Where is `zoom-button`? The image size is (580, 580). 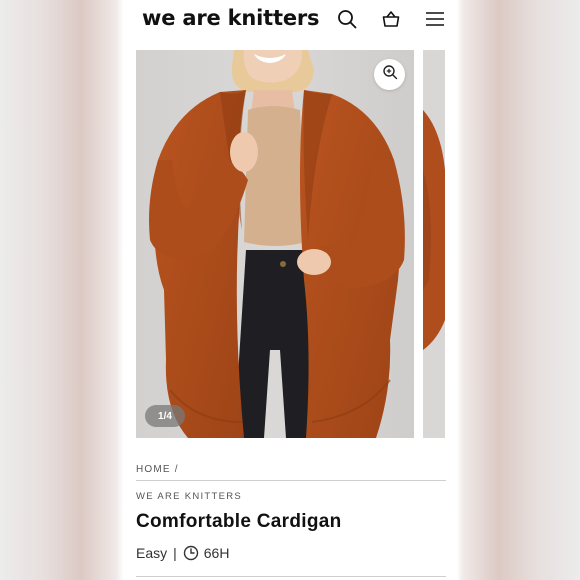
zoom-button is located at coordinates (389, 74).